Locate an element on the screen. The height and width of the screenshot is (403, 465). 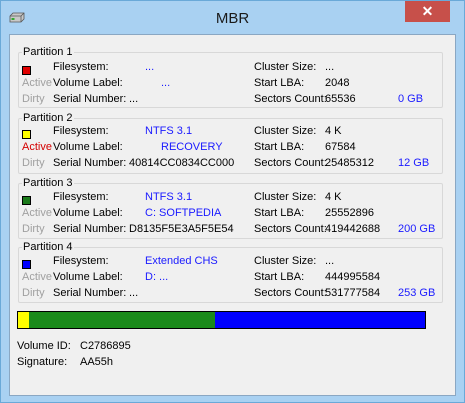
filesystem-value: Extended CHS is located at coordinates (181, 261).